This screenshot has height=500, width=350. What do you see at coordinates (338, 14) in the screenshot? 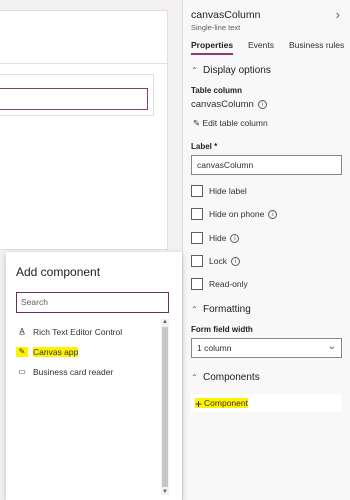
I see `chevron-right-icon: ›` at bounding box center [338, 14].